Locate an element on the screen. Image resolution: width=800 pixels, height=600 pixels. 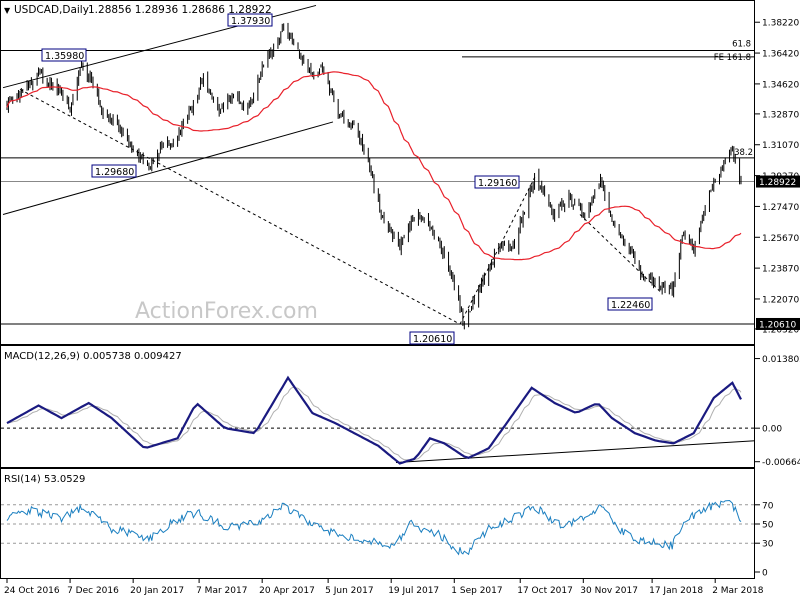
rsi-title: RSI(14) 53.0529 is located at coordinates (44, 479).